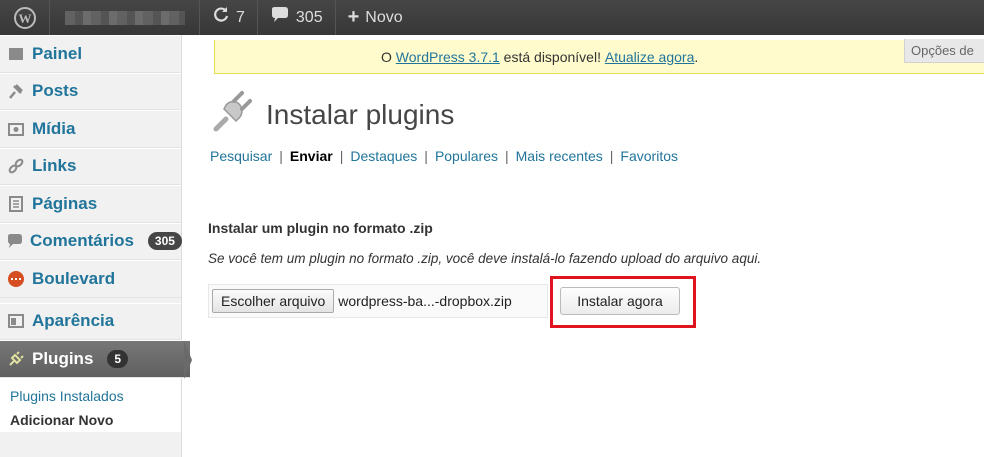  I want to click on tab-populares: Populares, so click(466, 156).